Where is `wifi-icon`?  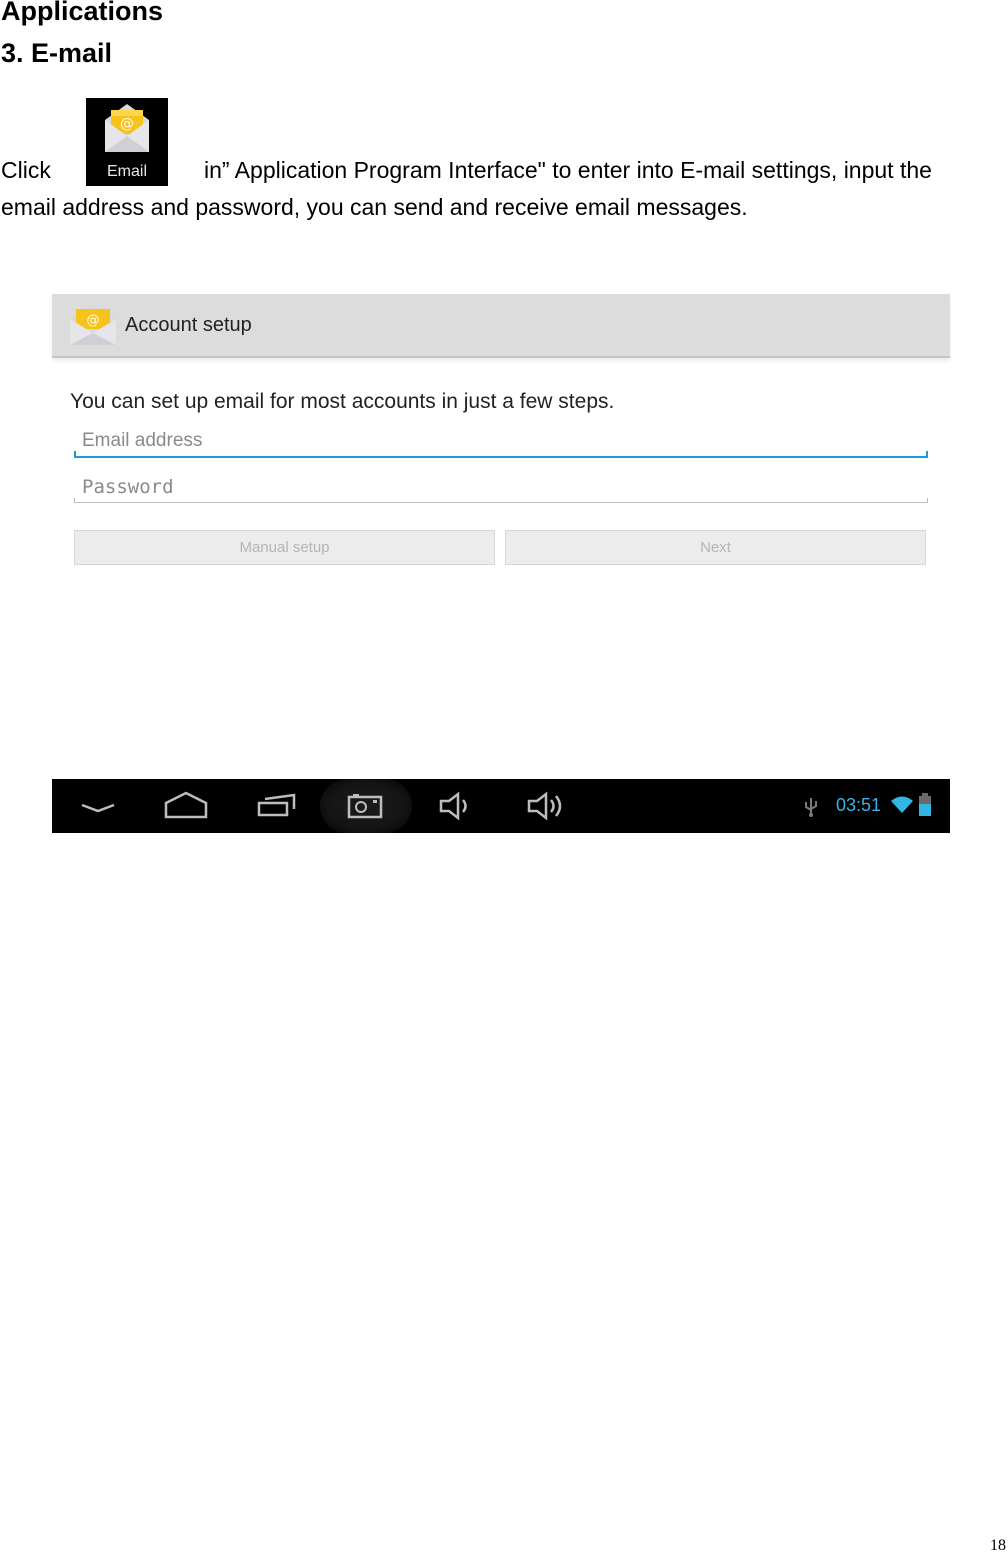 wifi-icon is located at coordinates (902, 804).